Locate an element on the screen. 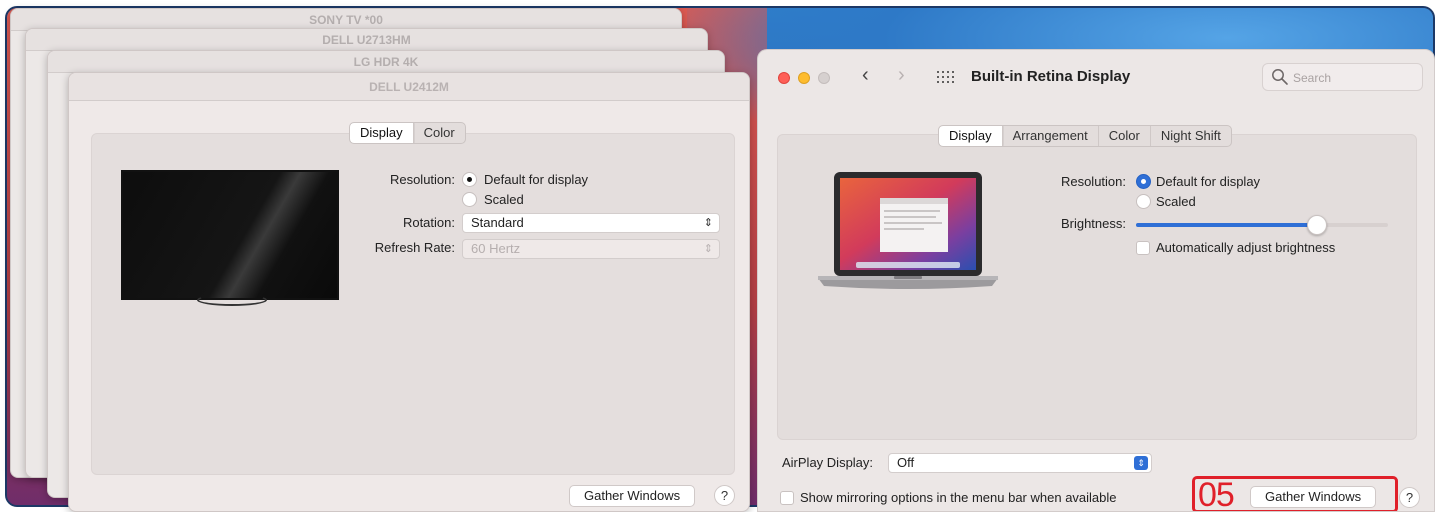 The image size is (1440, 512). refresh-rate-select: 60 Hertz ⇕ is located at coordinates (591, 249).